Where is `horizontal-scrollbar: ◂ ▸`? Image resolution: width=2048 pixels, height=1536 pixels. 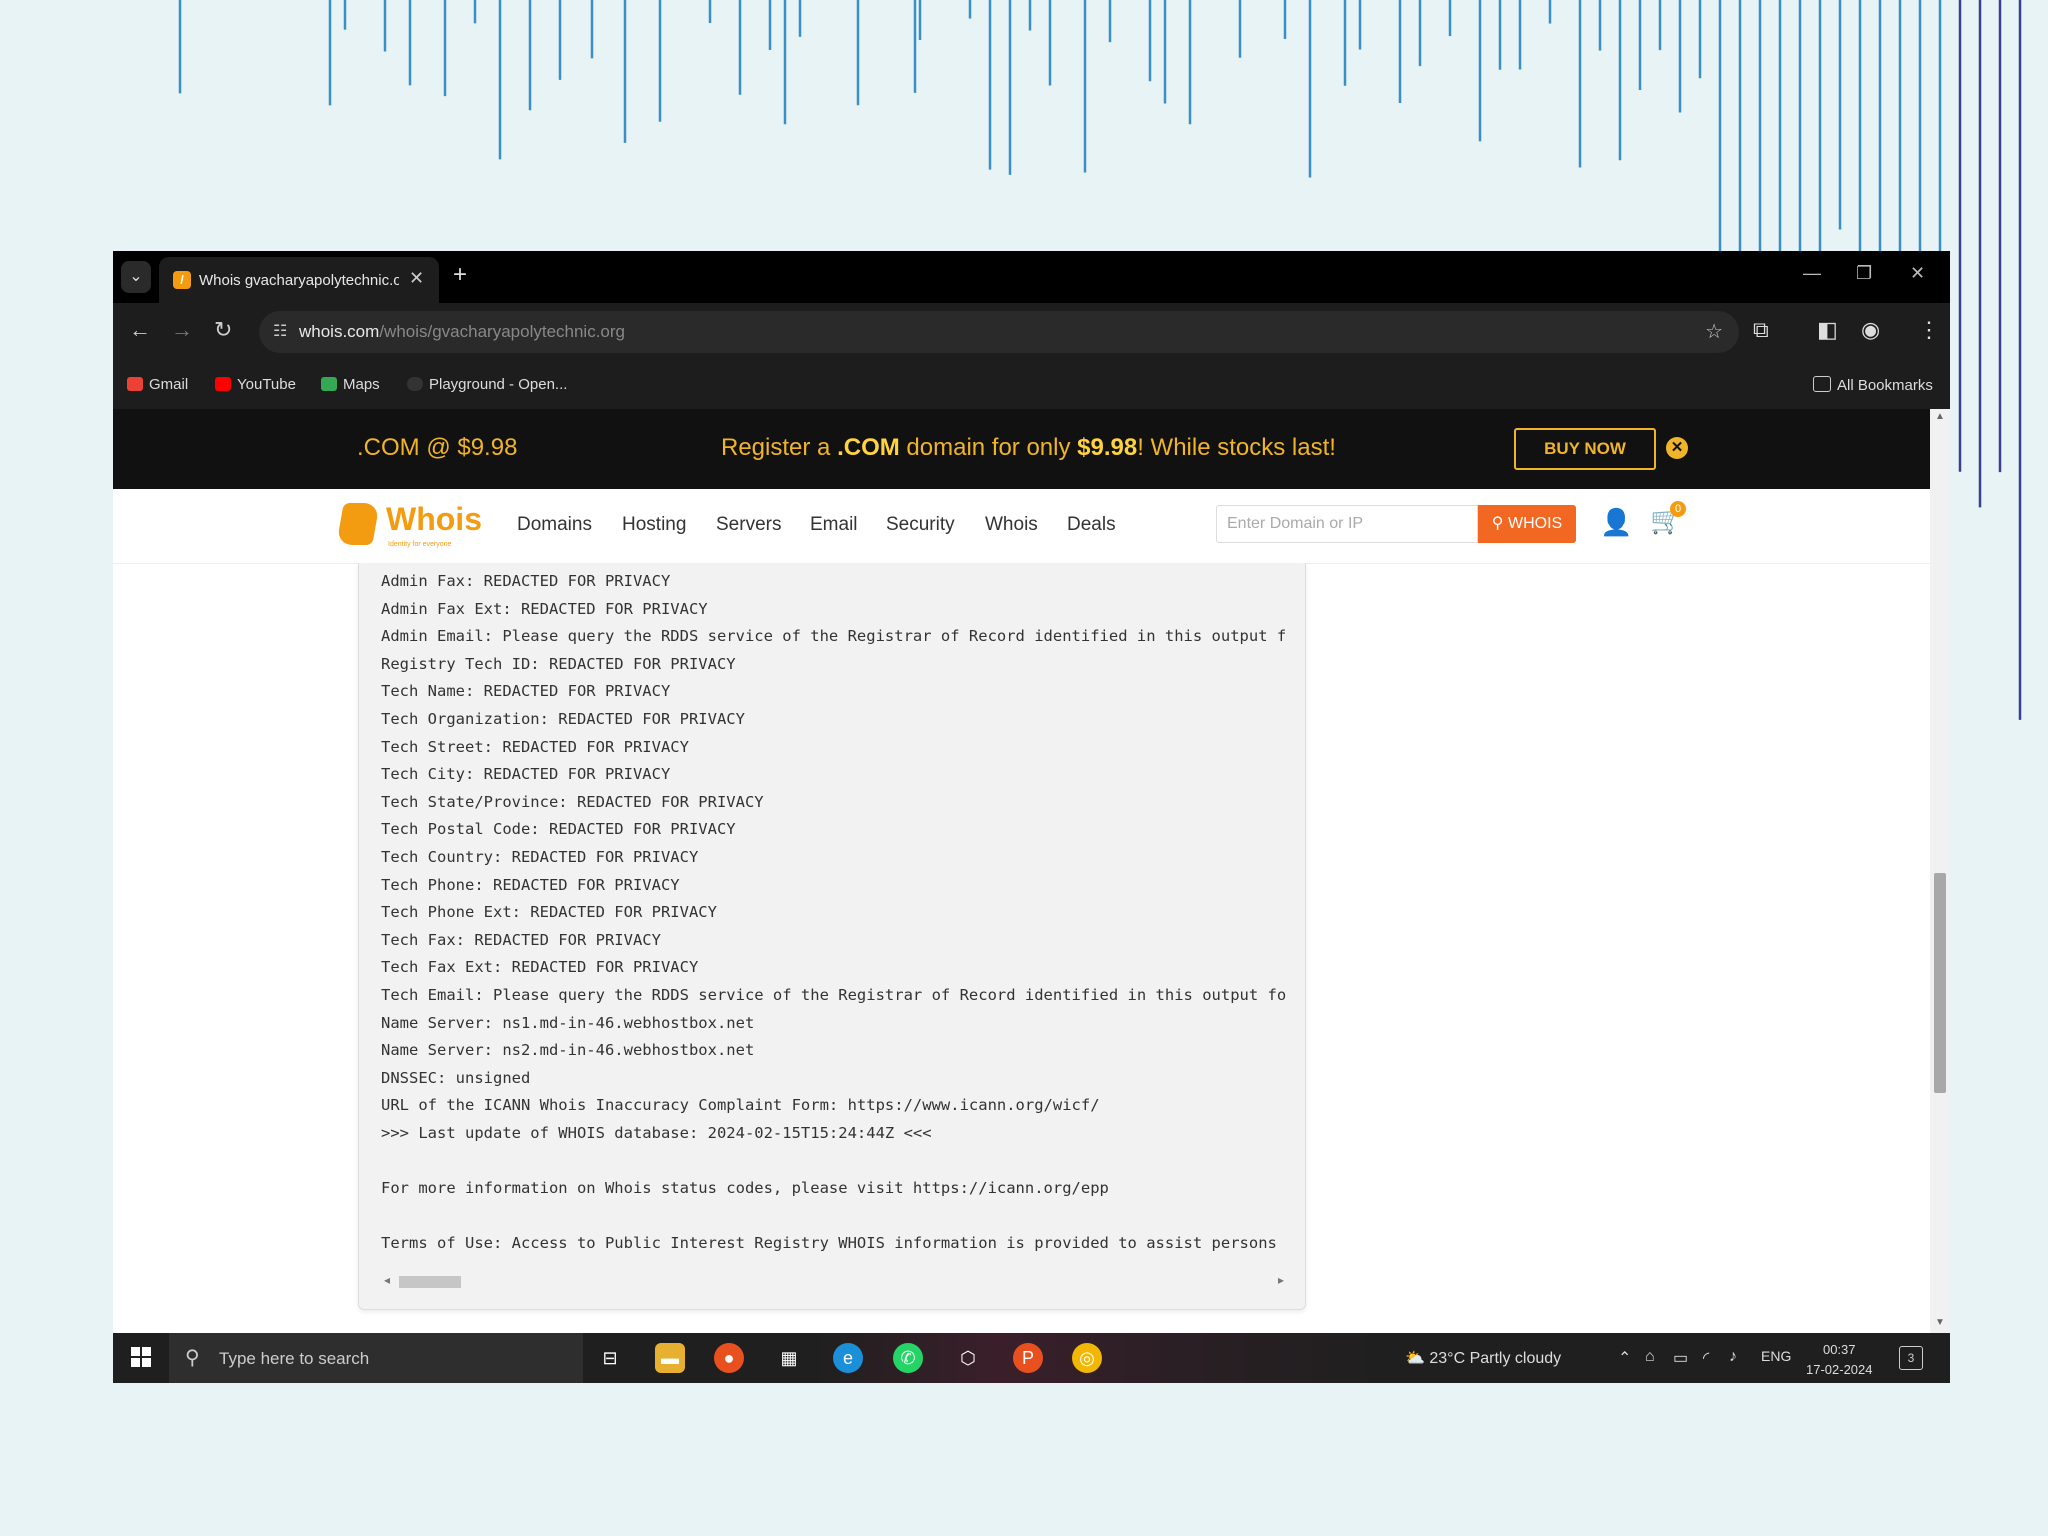
horizontal-scrollbar: ◂ ▸ is located at coordinates (834, 1280).